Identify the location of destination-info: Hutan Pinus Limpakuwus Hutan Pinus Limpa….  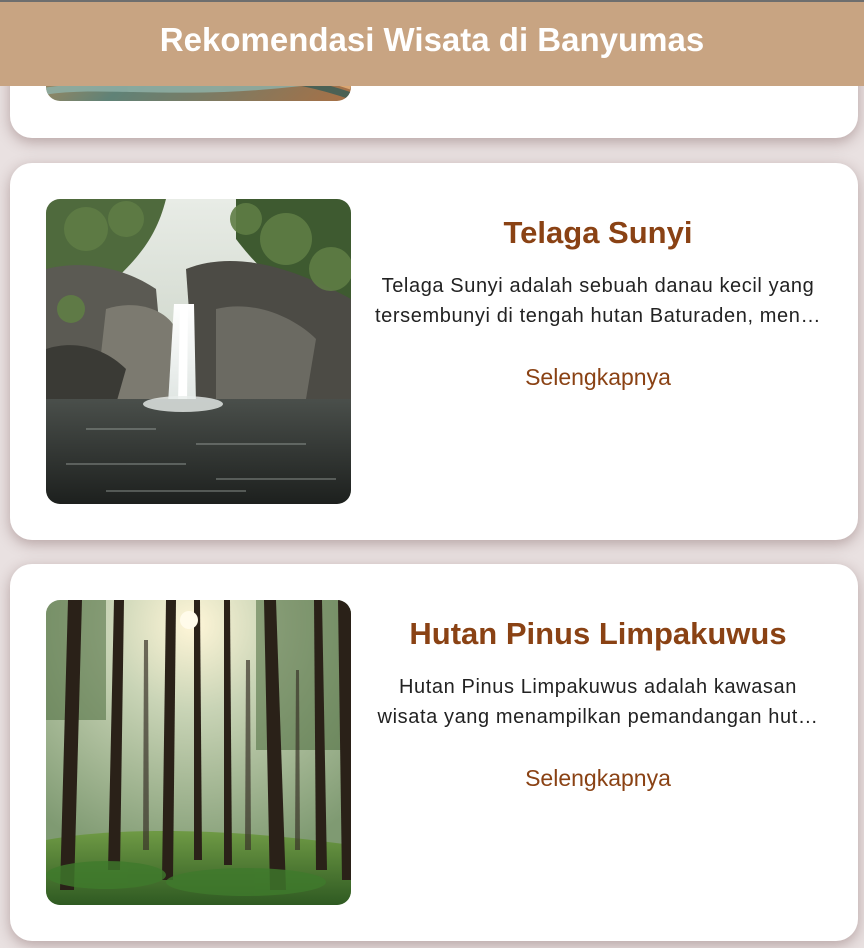
(598, 697).